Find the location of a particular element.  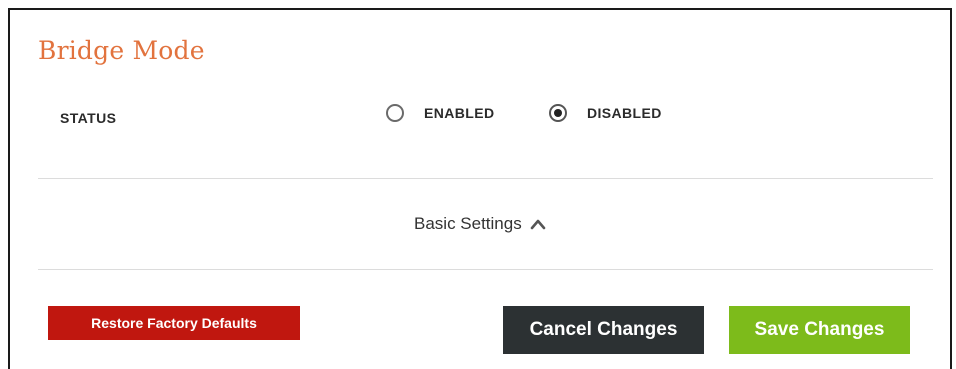

radio-disabled-label: DISABLED is located at coordinates (624, 113).